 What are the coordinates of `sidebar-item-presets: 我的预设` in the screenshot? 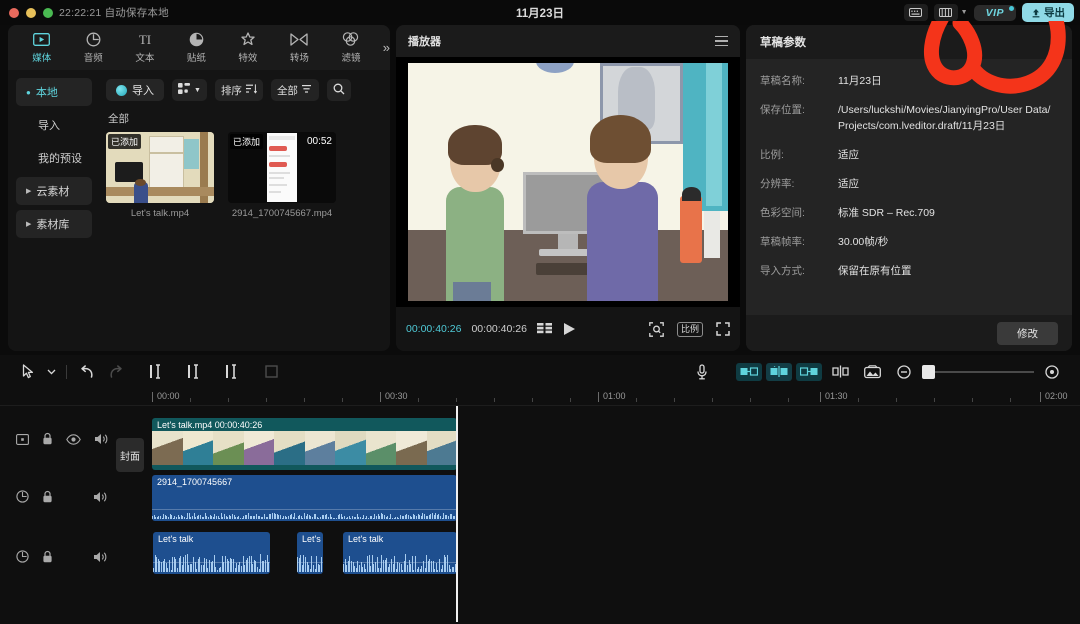 It's located at (54, 158).